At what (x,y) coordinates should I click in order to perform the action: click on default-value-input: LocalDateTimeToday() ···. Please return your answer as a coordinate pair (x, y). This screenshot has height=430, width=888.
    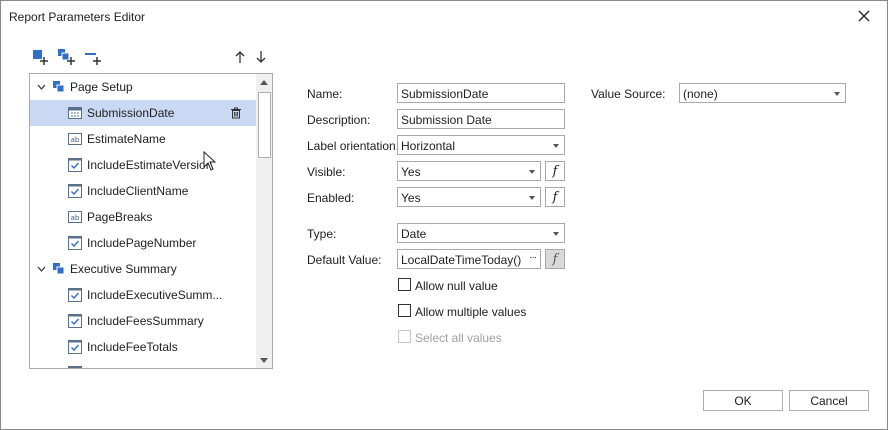
    Looking at the image, I should click on (469, 259).